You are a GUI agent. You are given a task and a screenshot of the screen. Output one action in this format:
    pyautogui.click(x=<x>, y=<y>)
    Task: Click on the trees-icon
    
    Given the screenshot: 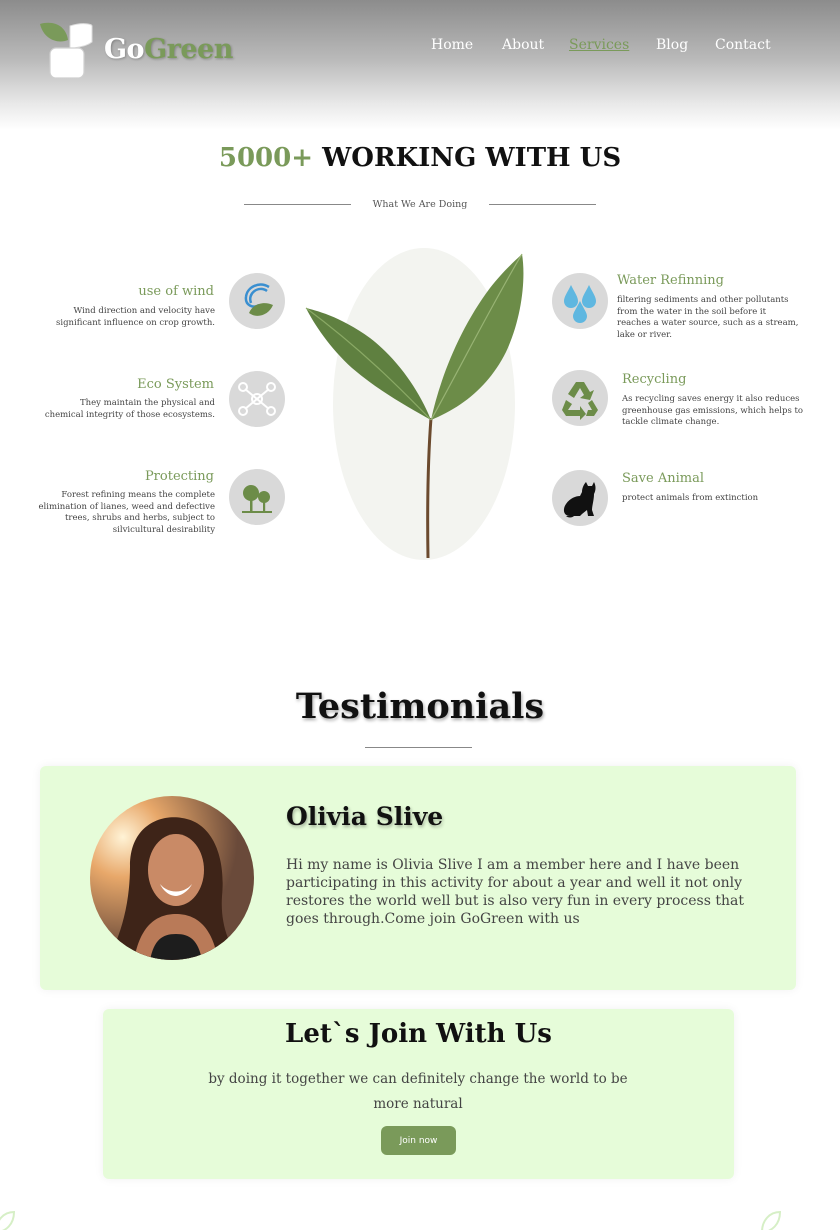 What is the action you would take?
    pyautogui.click(x=257, y=499)
    